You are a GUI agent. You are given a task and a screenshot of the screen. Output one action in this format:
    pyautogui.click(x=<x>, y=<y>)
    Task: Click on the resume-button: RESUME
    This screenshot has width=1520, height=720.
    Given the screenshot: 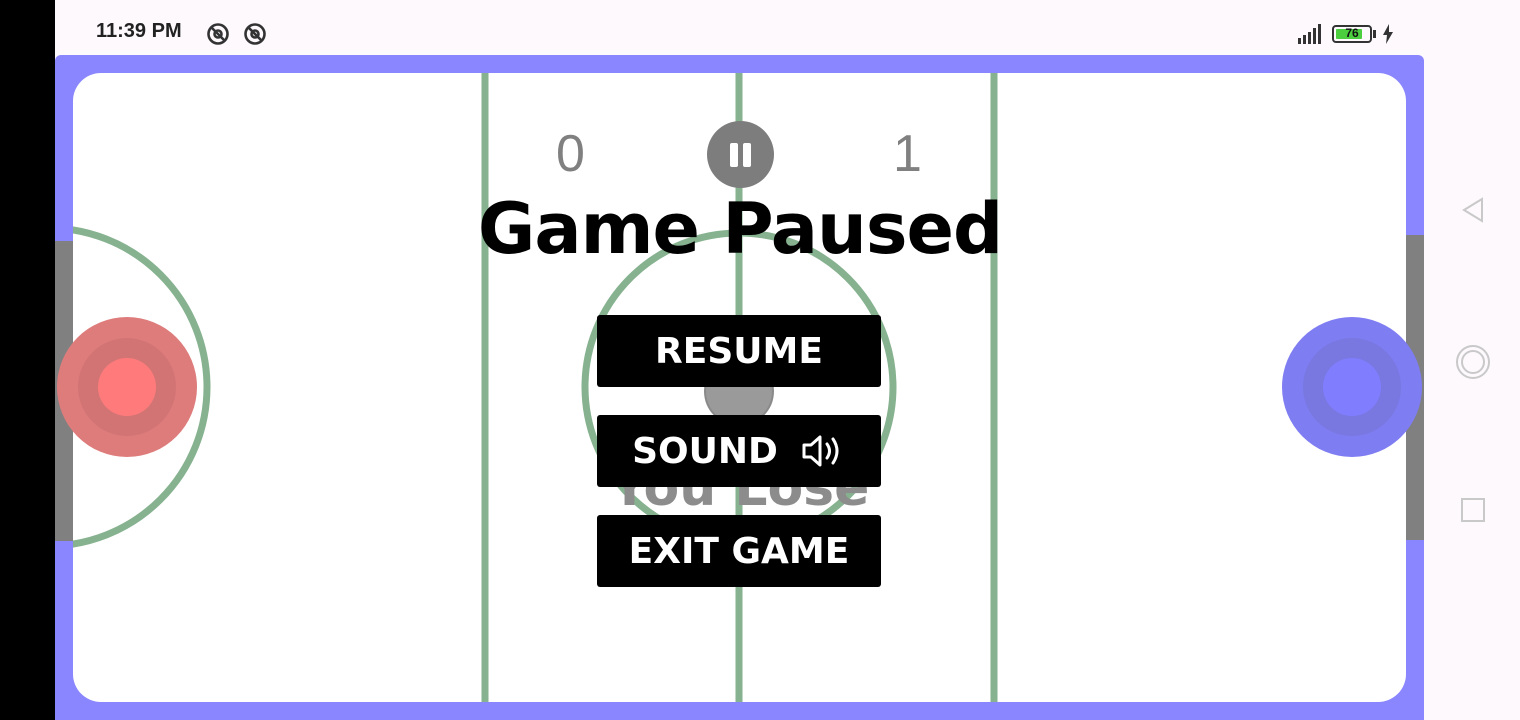 What is the action you would take?
    pyautogui.click(x=739, y=351)
    